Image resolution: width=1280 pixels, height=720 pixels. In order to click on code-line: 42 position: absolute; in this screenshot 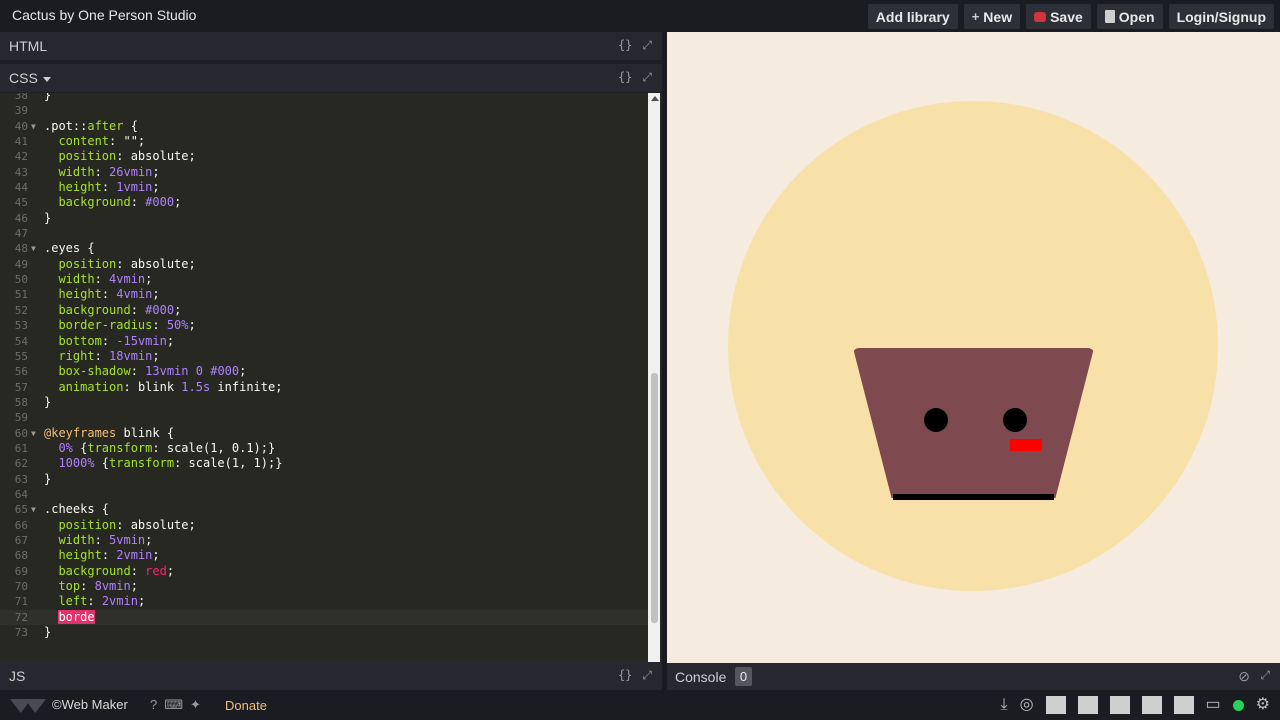, I will do `click(324, 156)`.